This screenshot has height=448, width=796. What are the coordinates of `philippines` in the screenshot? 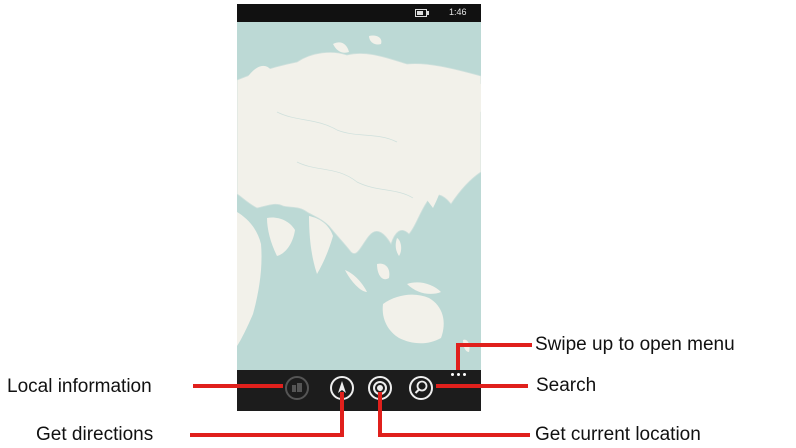 It's located at (398, 247).